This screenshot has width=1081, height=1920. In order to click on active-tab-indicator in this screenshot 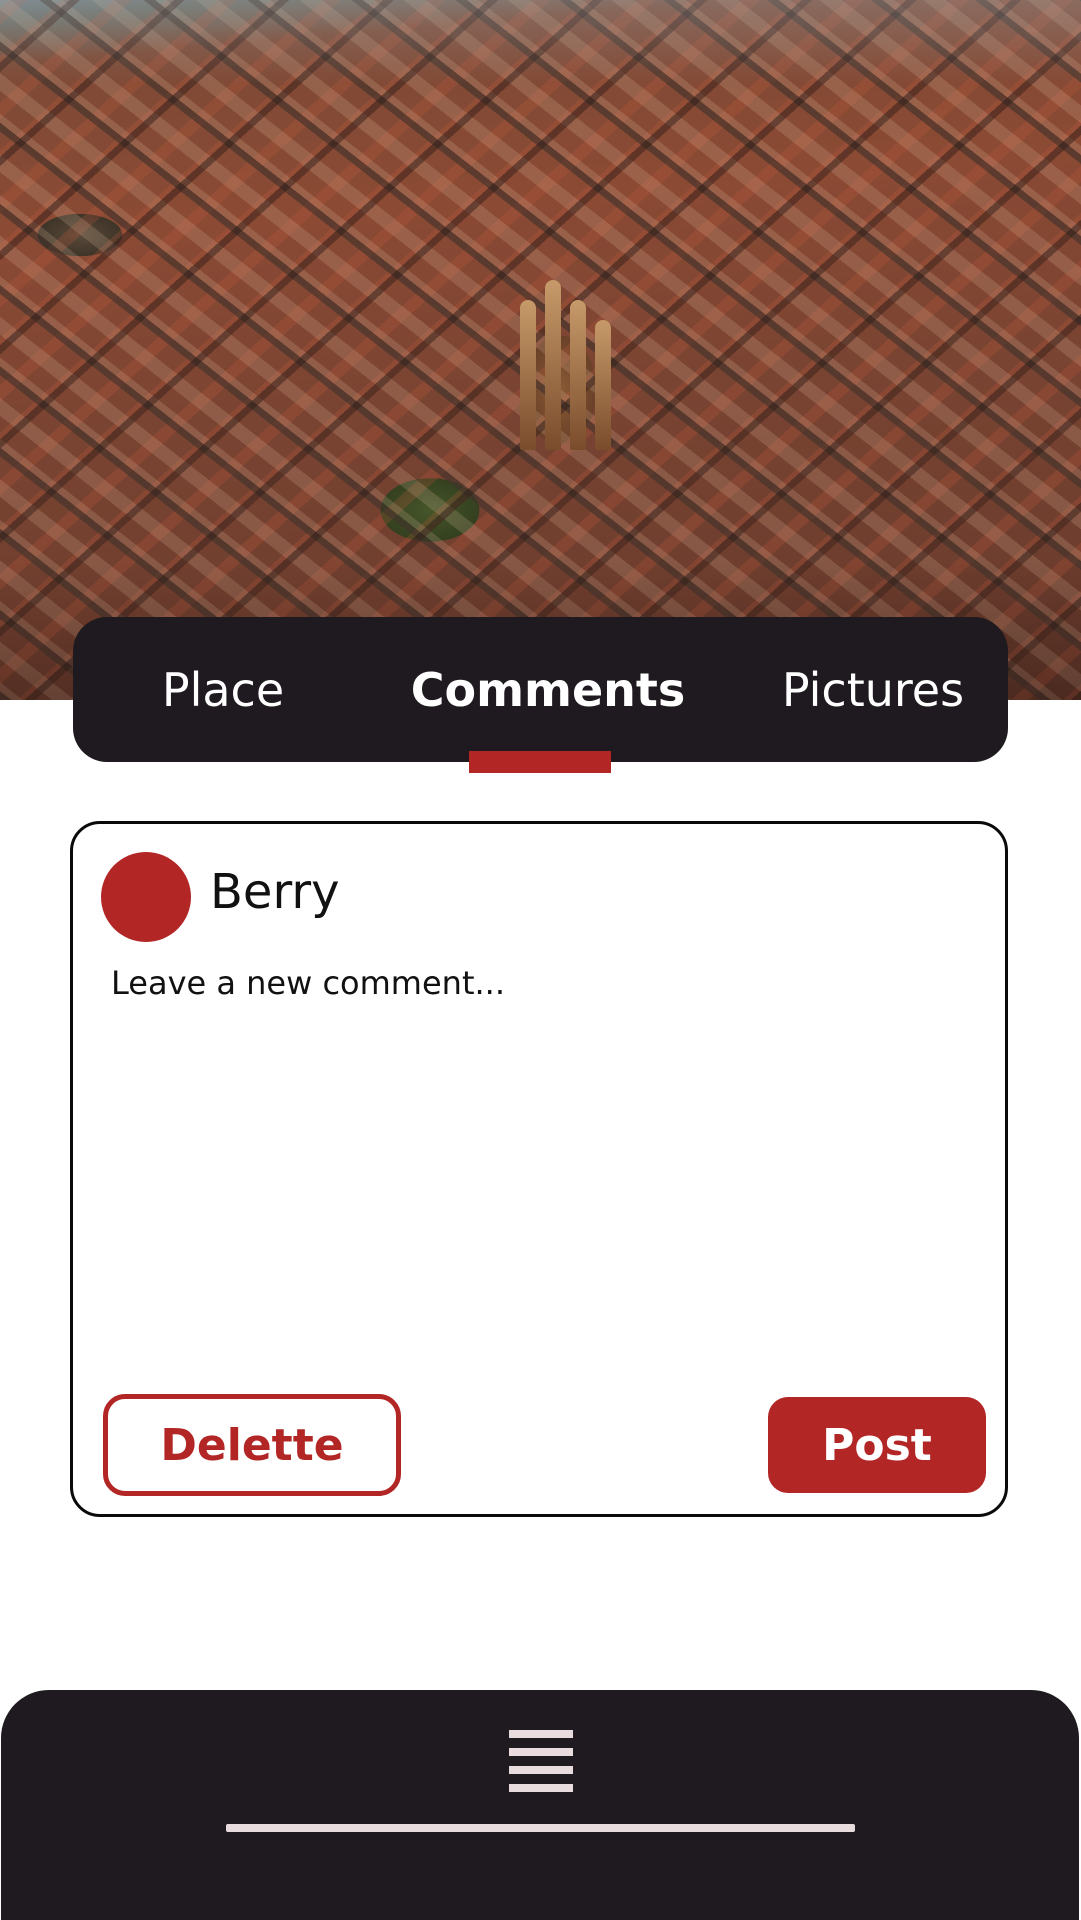, I will do `click(540, 762)`.